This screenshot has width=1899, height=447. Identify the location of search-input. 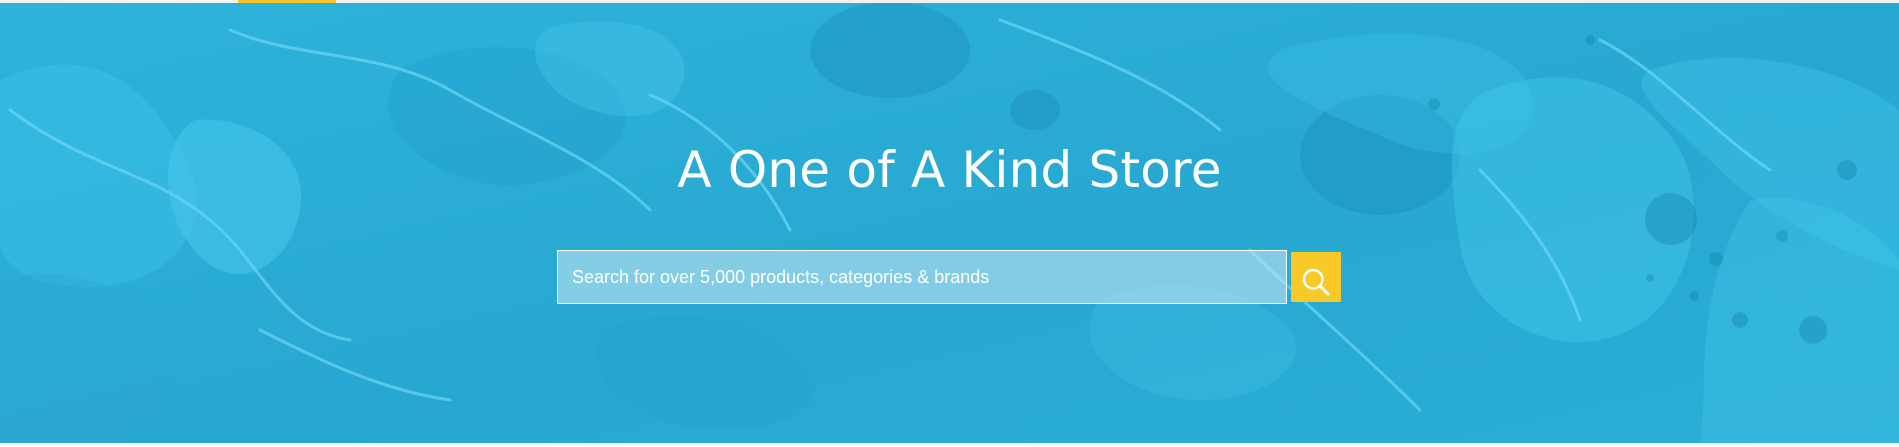
(922, 277).